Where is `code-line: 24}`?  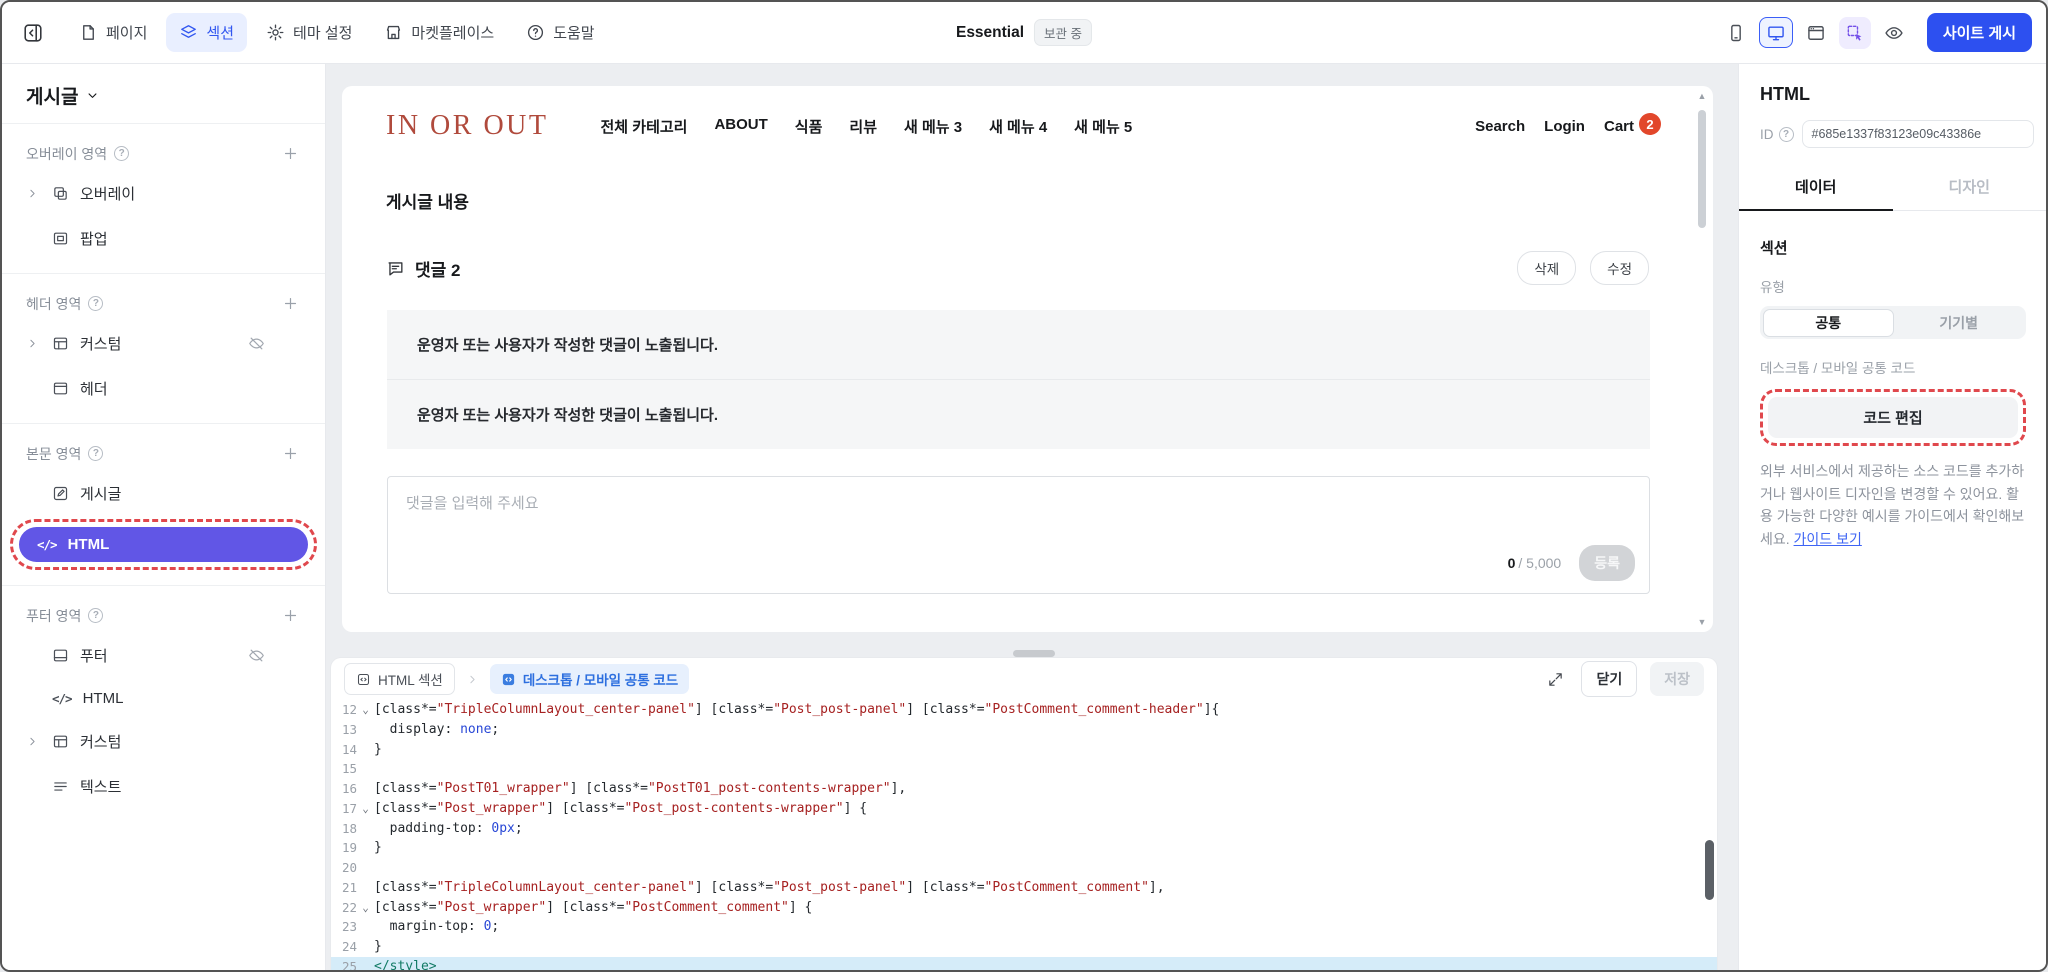 code-line: 24} is located at coordinates (1024, 947).